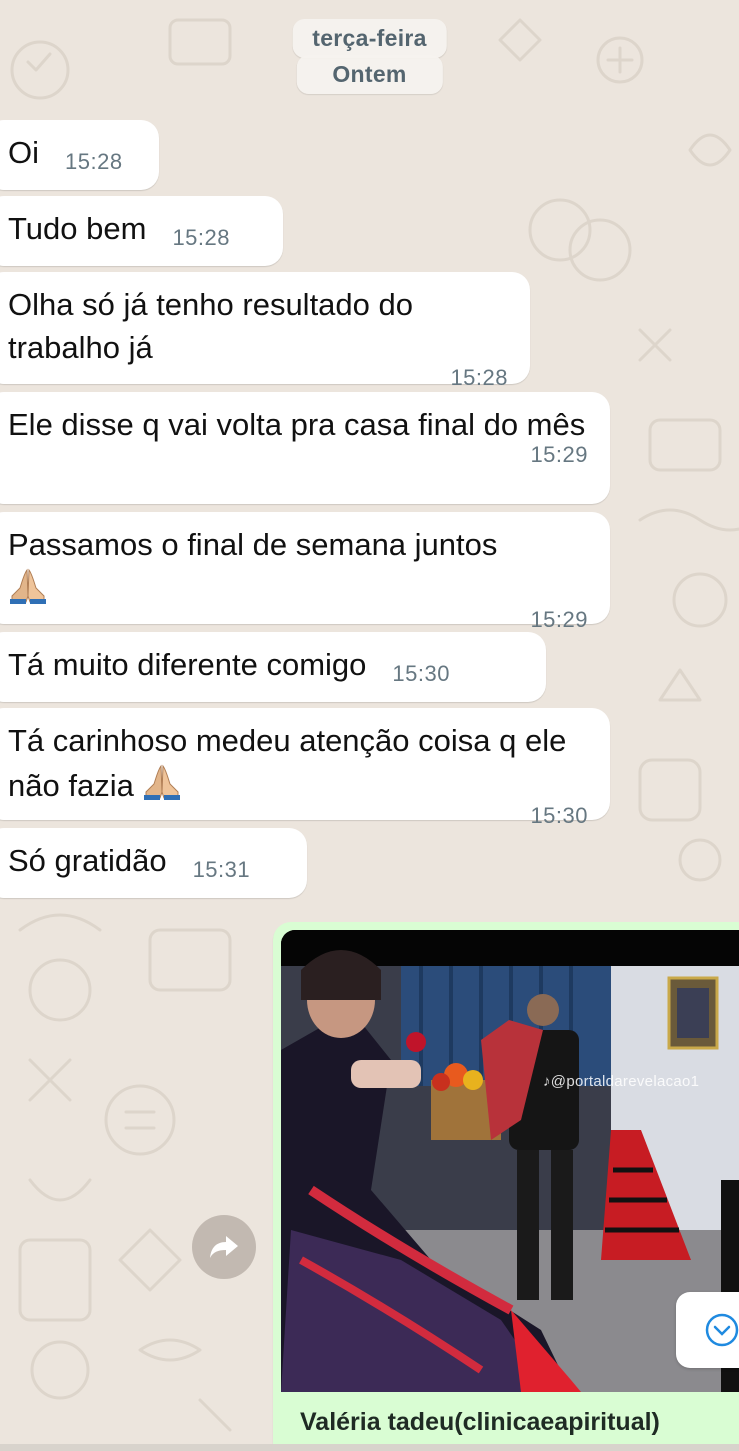 The height and width of the screenshot is (1451, 739). Describe the element at coordinates (369, 1447) in the screenshot. I see `bottom-divider` at that location.